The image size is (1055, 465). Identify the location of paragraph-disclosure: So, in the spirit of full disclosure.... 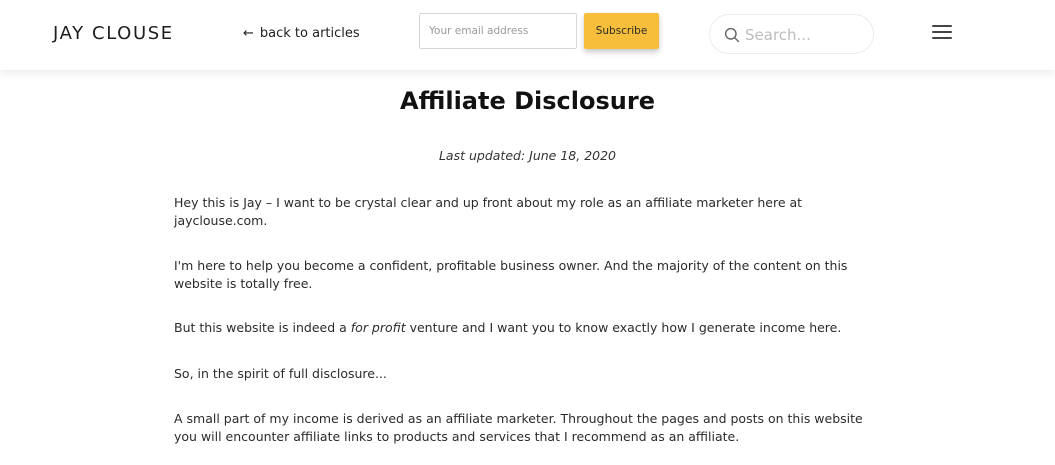
(280, 373).